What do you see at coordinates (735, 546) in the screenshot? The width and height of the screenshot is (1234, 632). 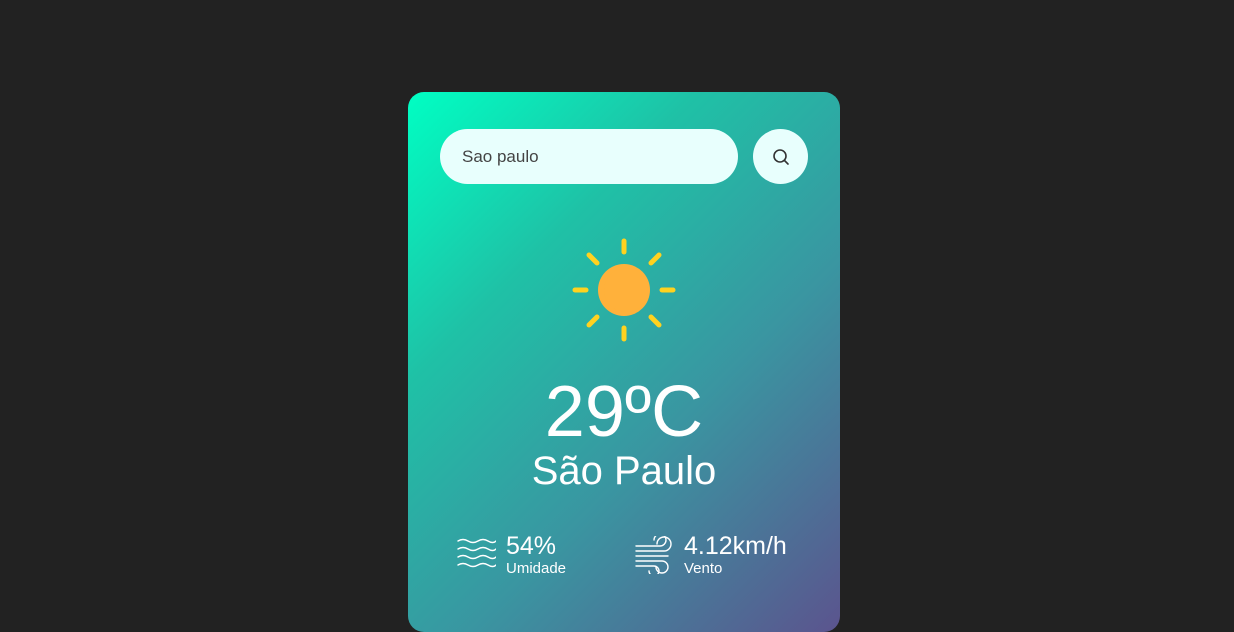 I see `wind-value: 4.12km/h` at bounding box center [735, 546].